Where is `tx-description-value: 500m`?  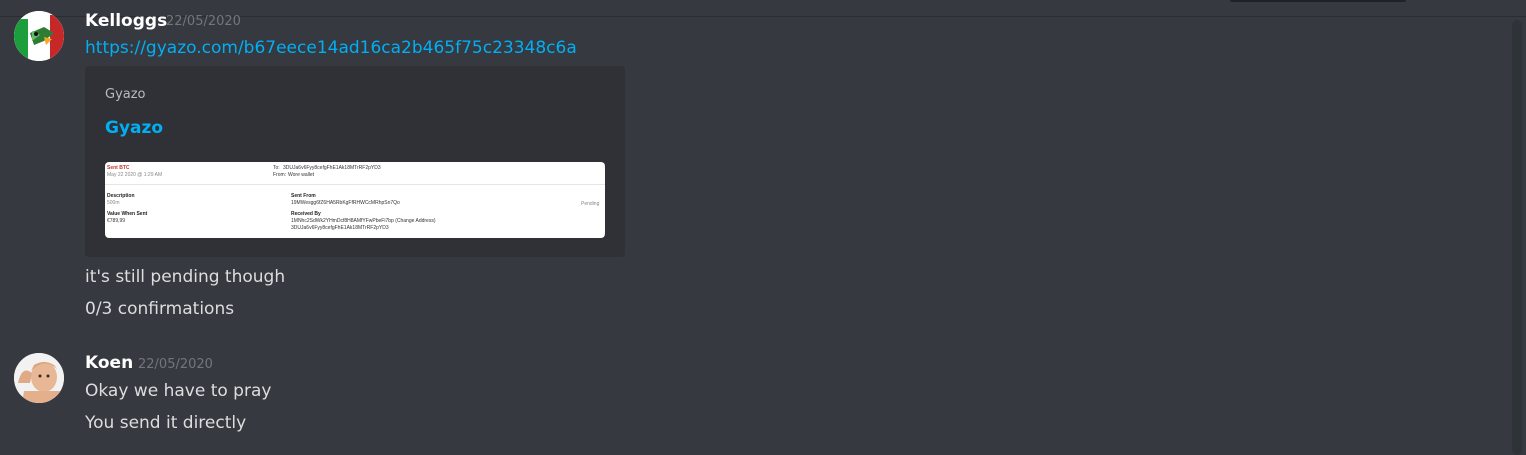 tx-description-value: 500m is located at coordinates (113, 203).